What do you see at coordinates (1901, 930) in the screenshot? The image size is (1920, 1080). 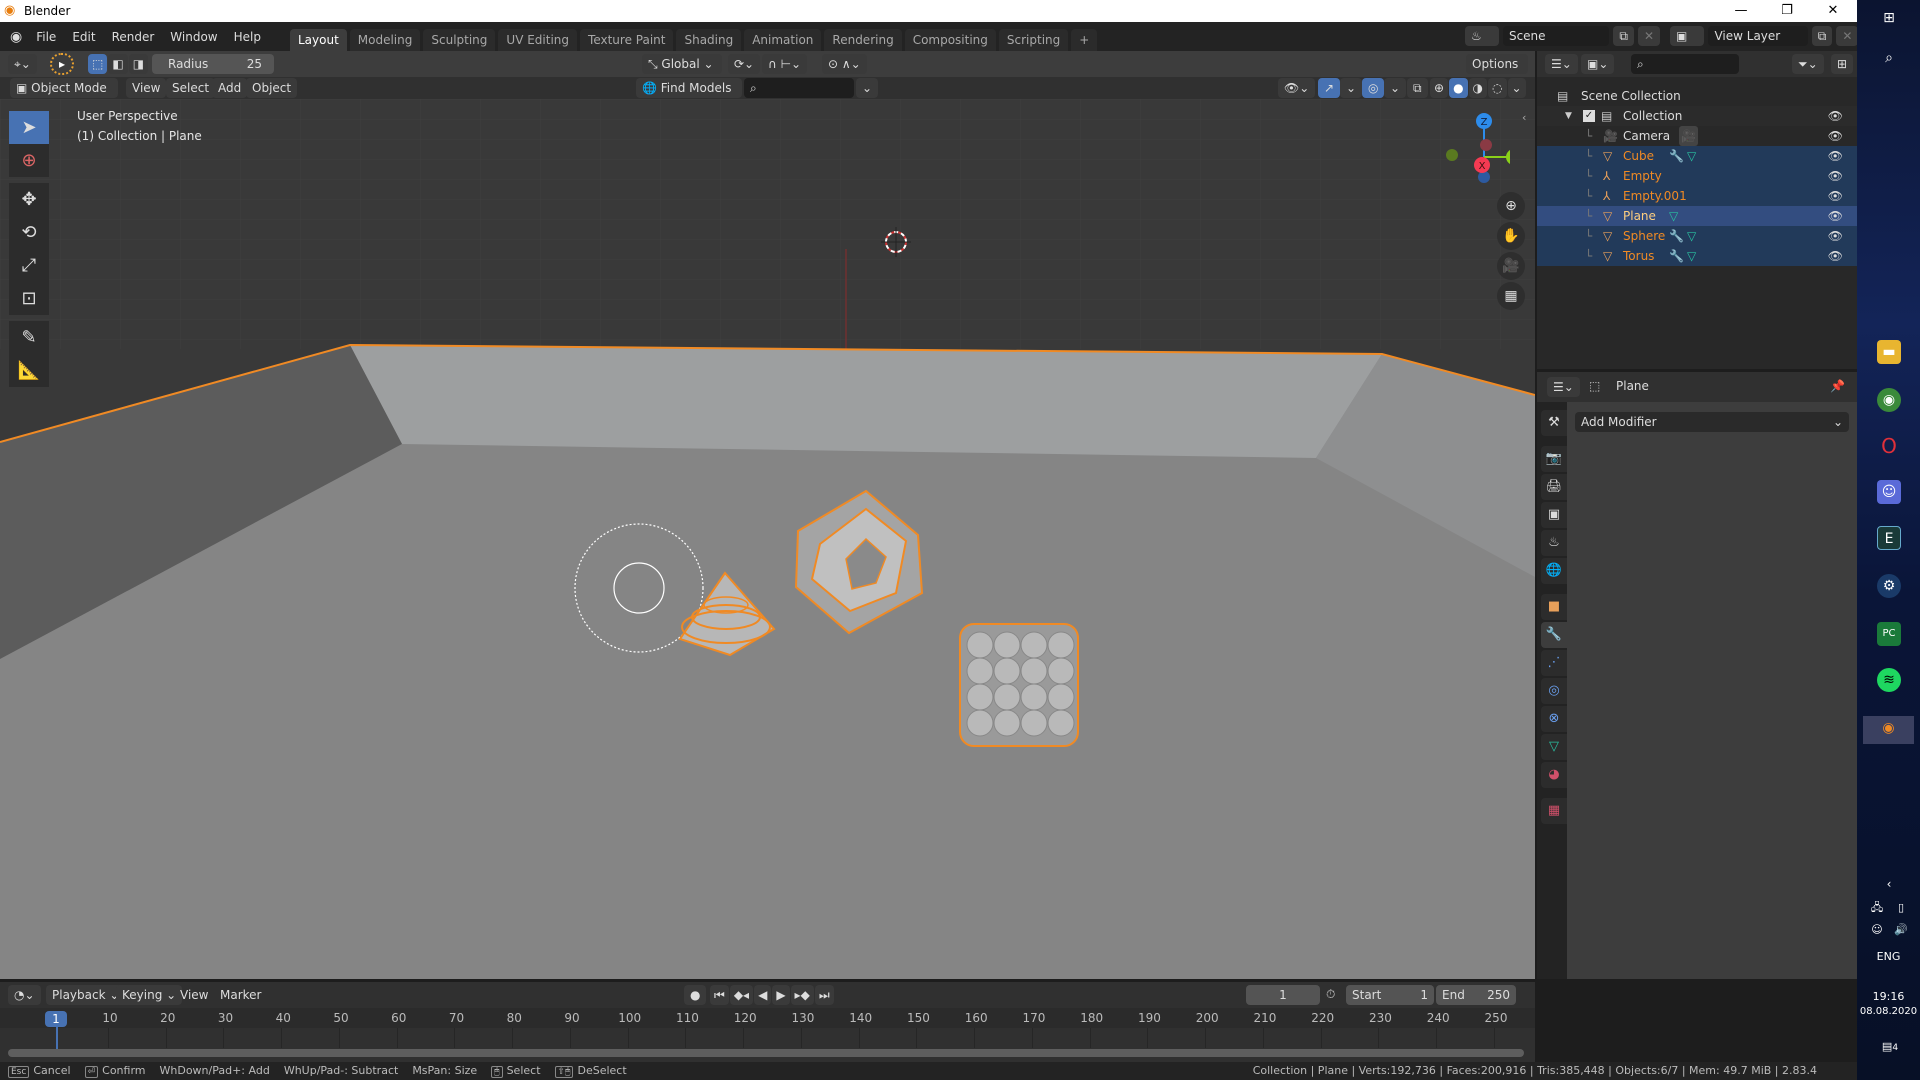 I see `volume-icon: 🔊` at bounding box center [1901, 930].